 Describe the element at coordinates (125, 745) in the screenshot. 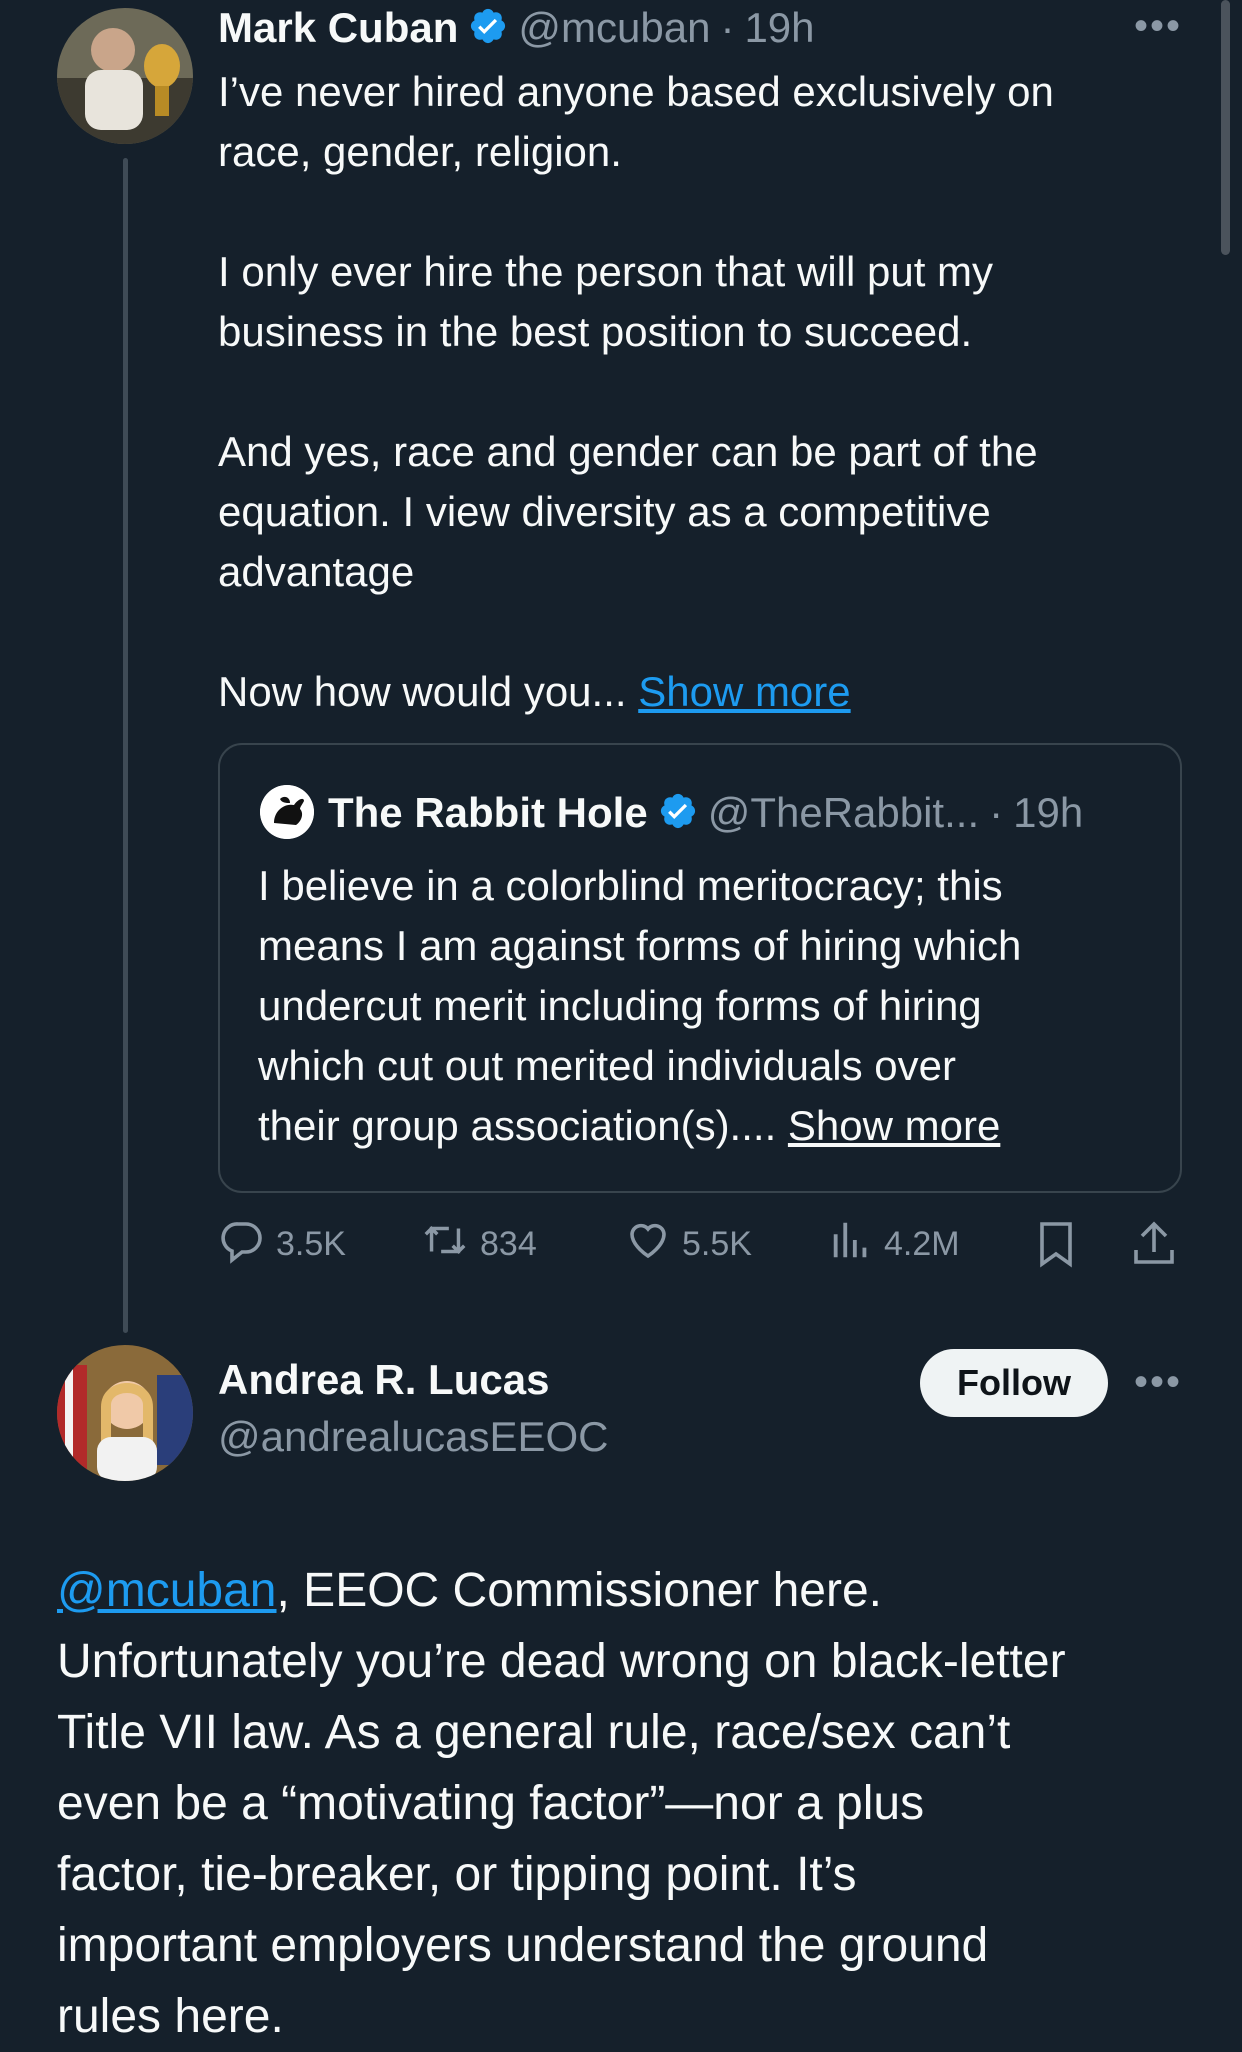

I see `thread-line` at that location.